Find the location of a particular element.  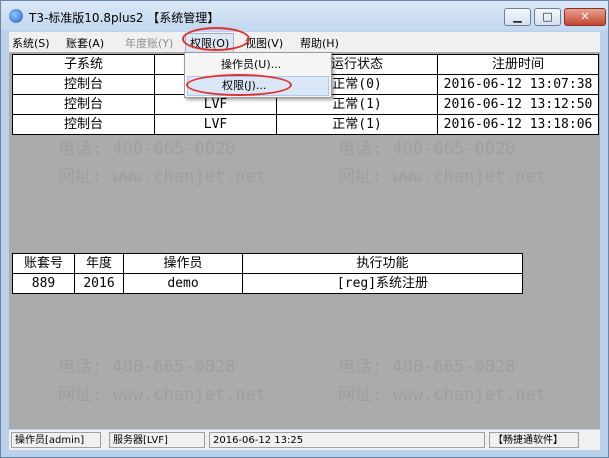

table-header-row: 账套号 年度 操作员 执行功能 is located at coordinates (267, 263).